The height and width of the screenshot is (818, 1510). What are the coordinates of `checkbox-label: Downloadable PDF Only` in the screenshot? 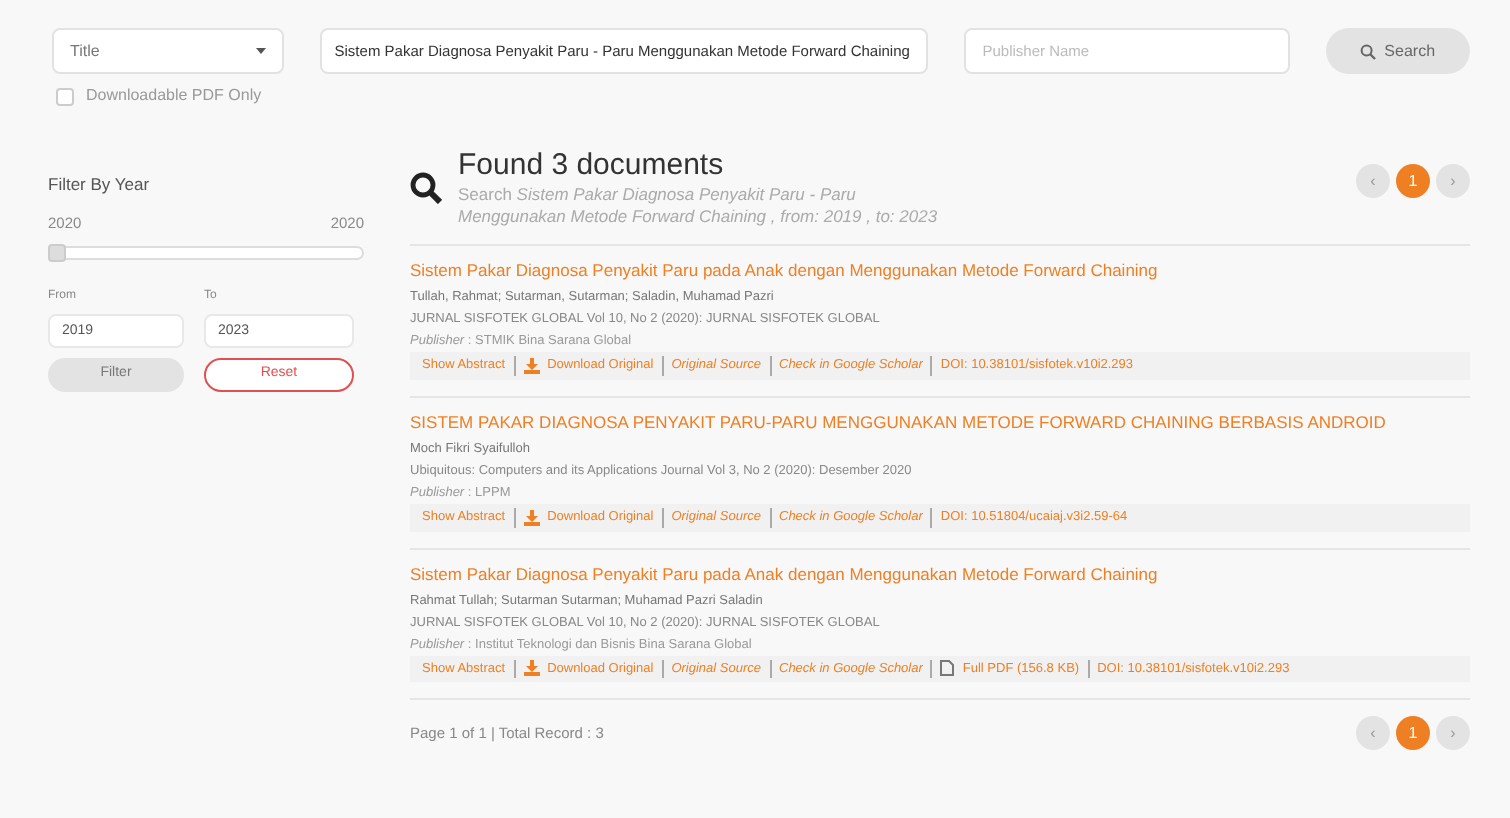 It's located at (174, 96).